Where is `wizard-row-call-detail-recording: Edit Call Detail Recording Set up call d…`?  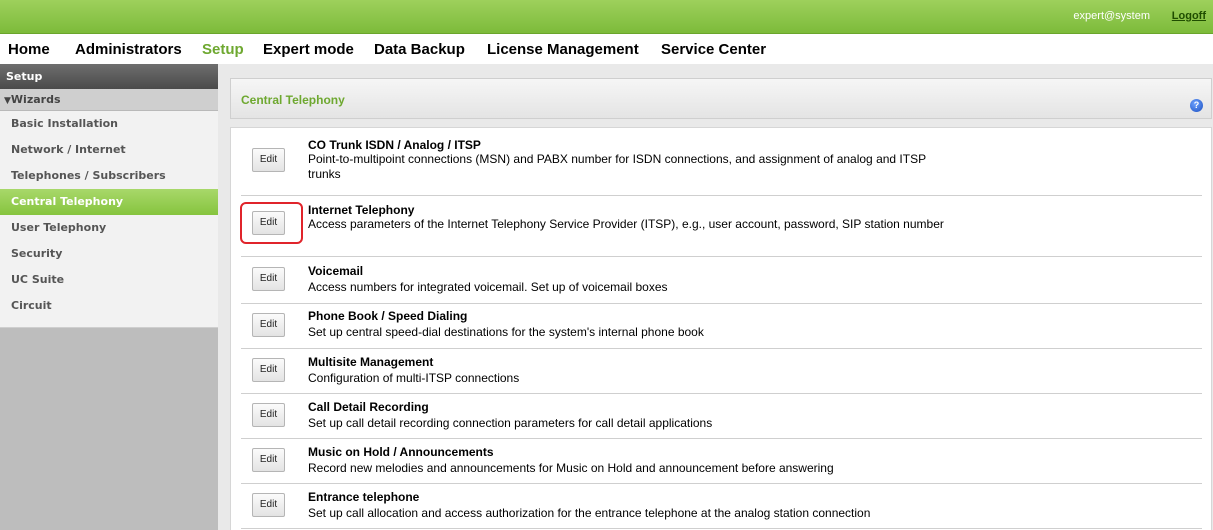 wizard-row-call-detail-recording: Edit Call Detail Recording Set up call d… is located at coordinates (721, 416).